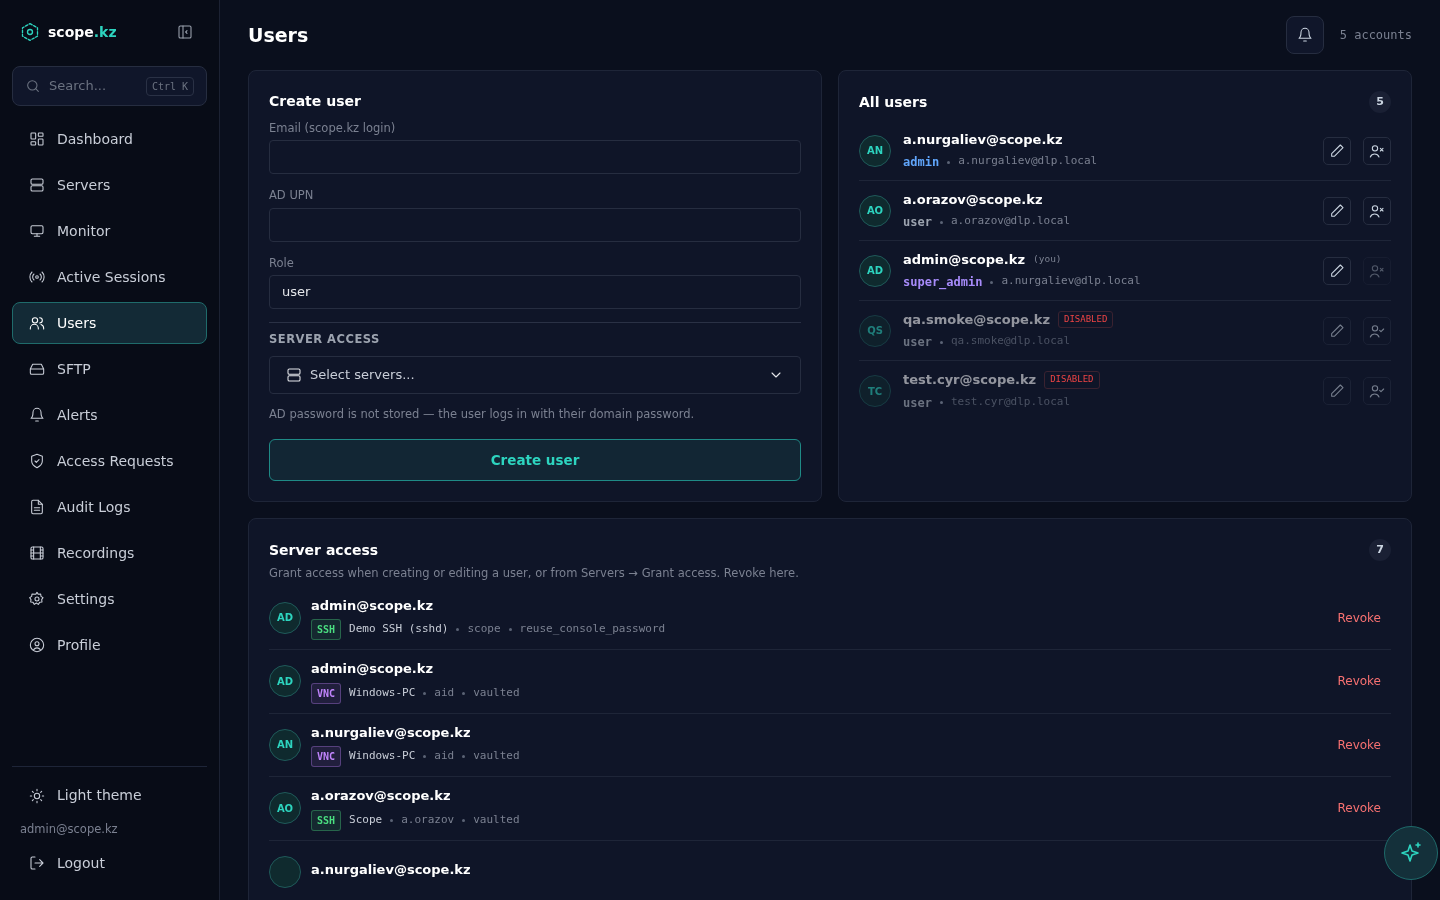 This screenshot has width=1440, height=900. What do you see at coordinates (1380, 550) in the screenshot?
I see `count-badge: 7` at bounding box center [1380, 550].